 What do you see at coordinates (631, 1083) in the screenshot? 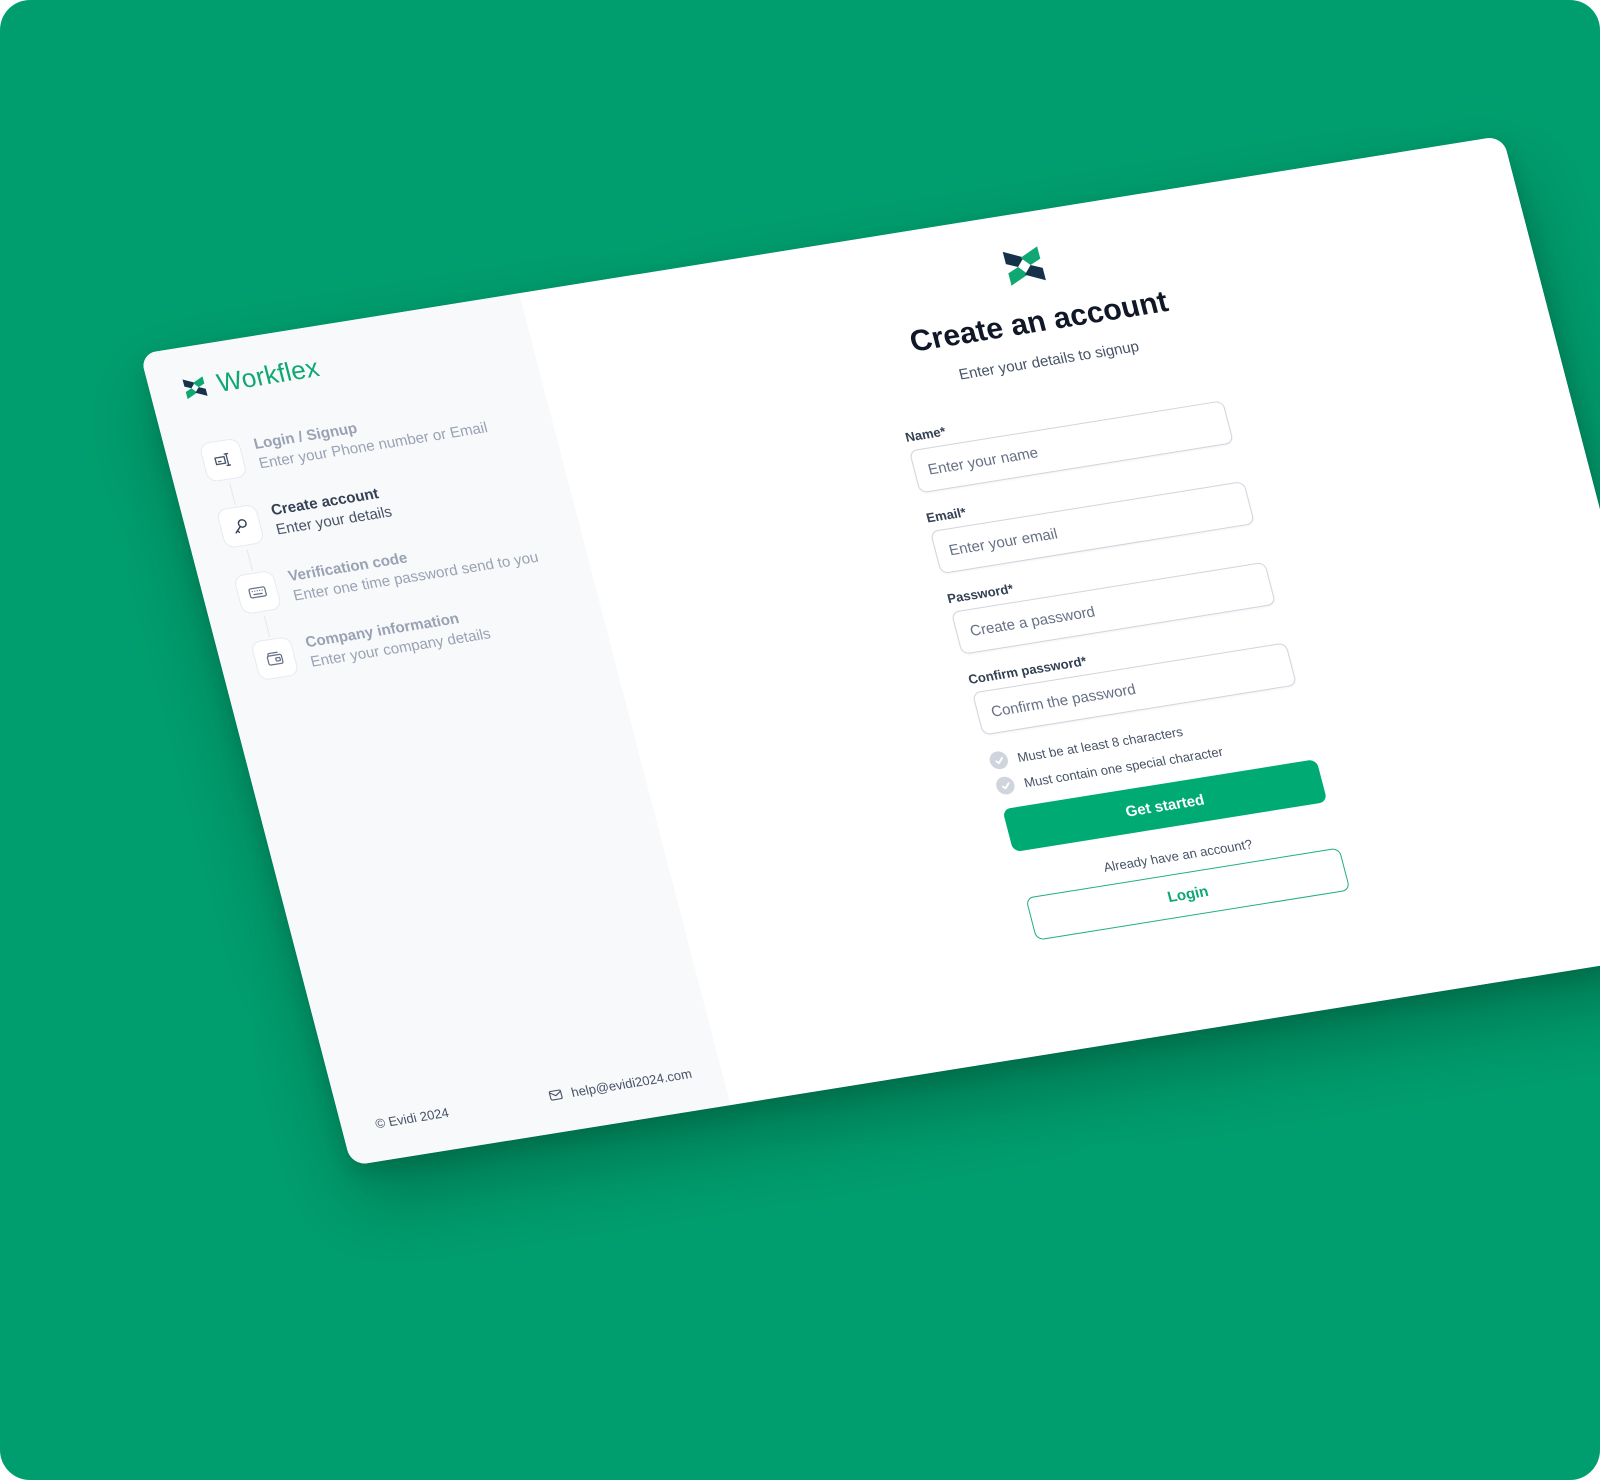
I see `help-email: help@evidi2024.com` at bounding box center [631, 1083].